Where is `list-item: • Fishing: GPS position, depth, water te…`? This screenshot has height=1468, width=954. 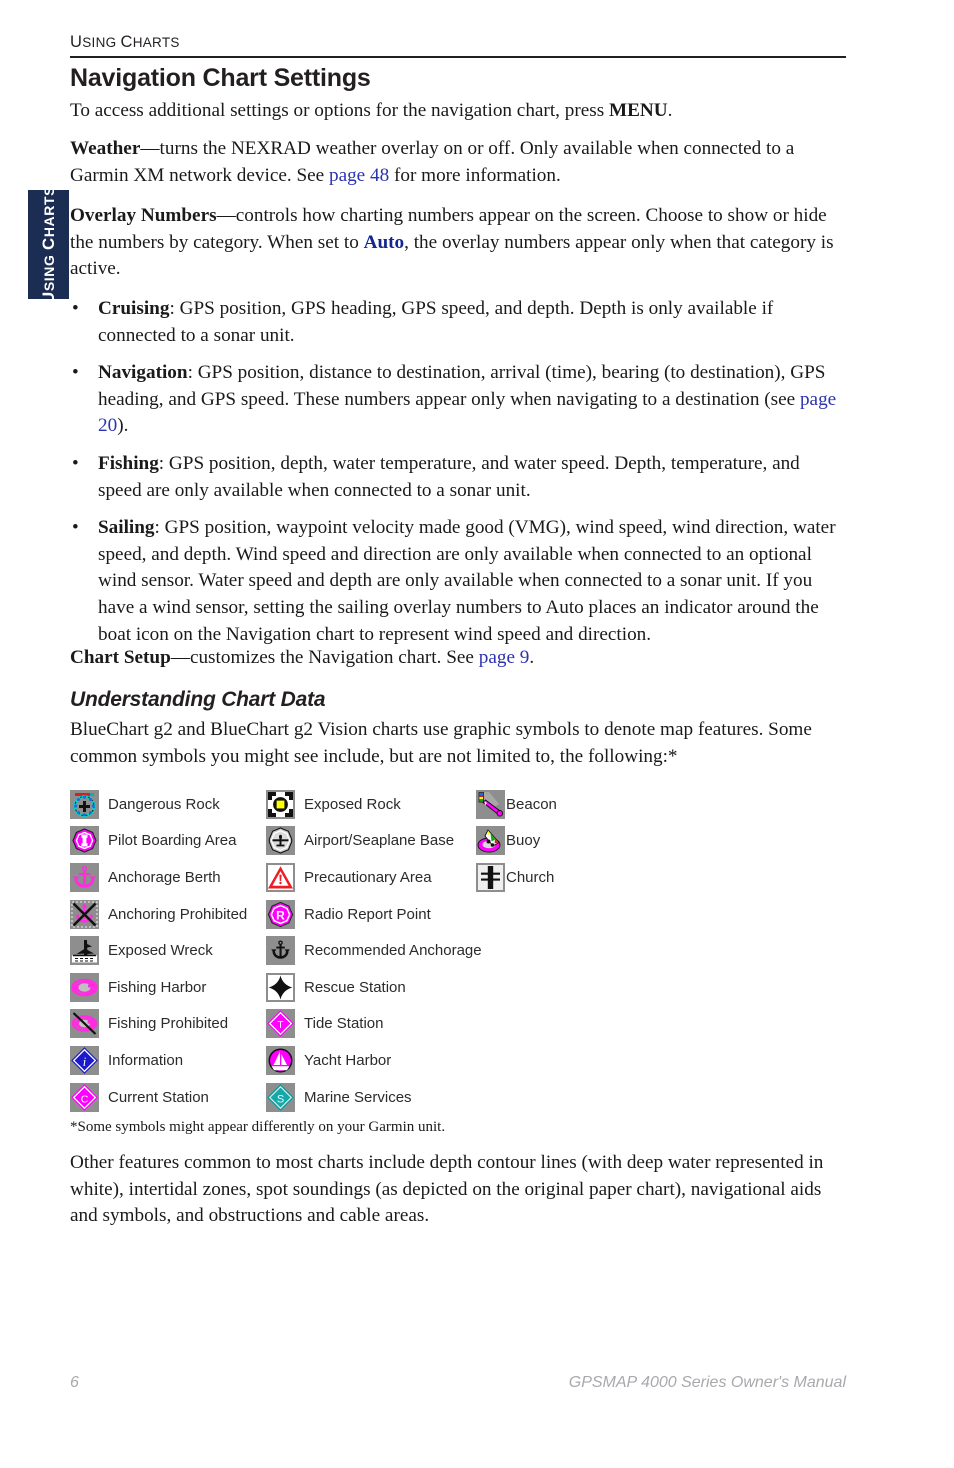
list-item: • Fishing: GPS position, depth, water te… is located at coordinates (459, 477).